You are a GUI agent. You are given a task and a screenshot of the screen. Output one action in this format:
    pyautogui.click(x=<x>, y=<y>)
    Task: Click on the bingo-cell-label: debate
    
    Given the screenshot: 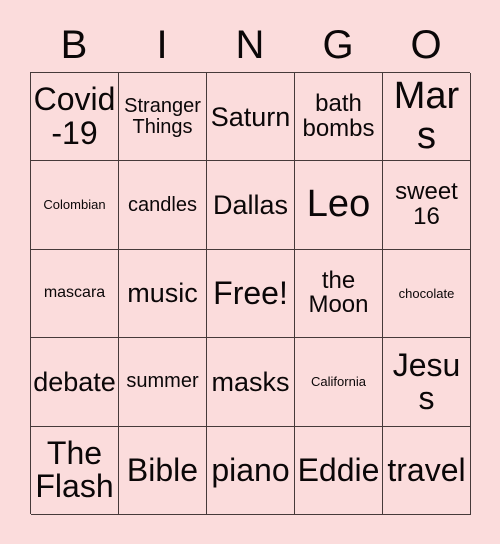 What is the action you would take?
    pyautogui.click(x=74, y=381)
    